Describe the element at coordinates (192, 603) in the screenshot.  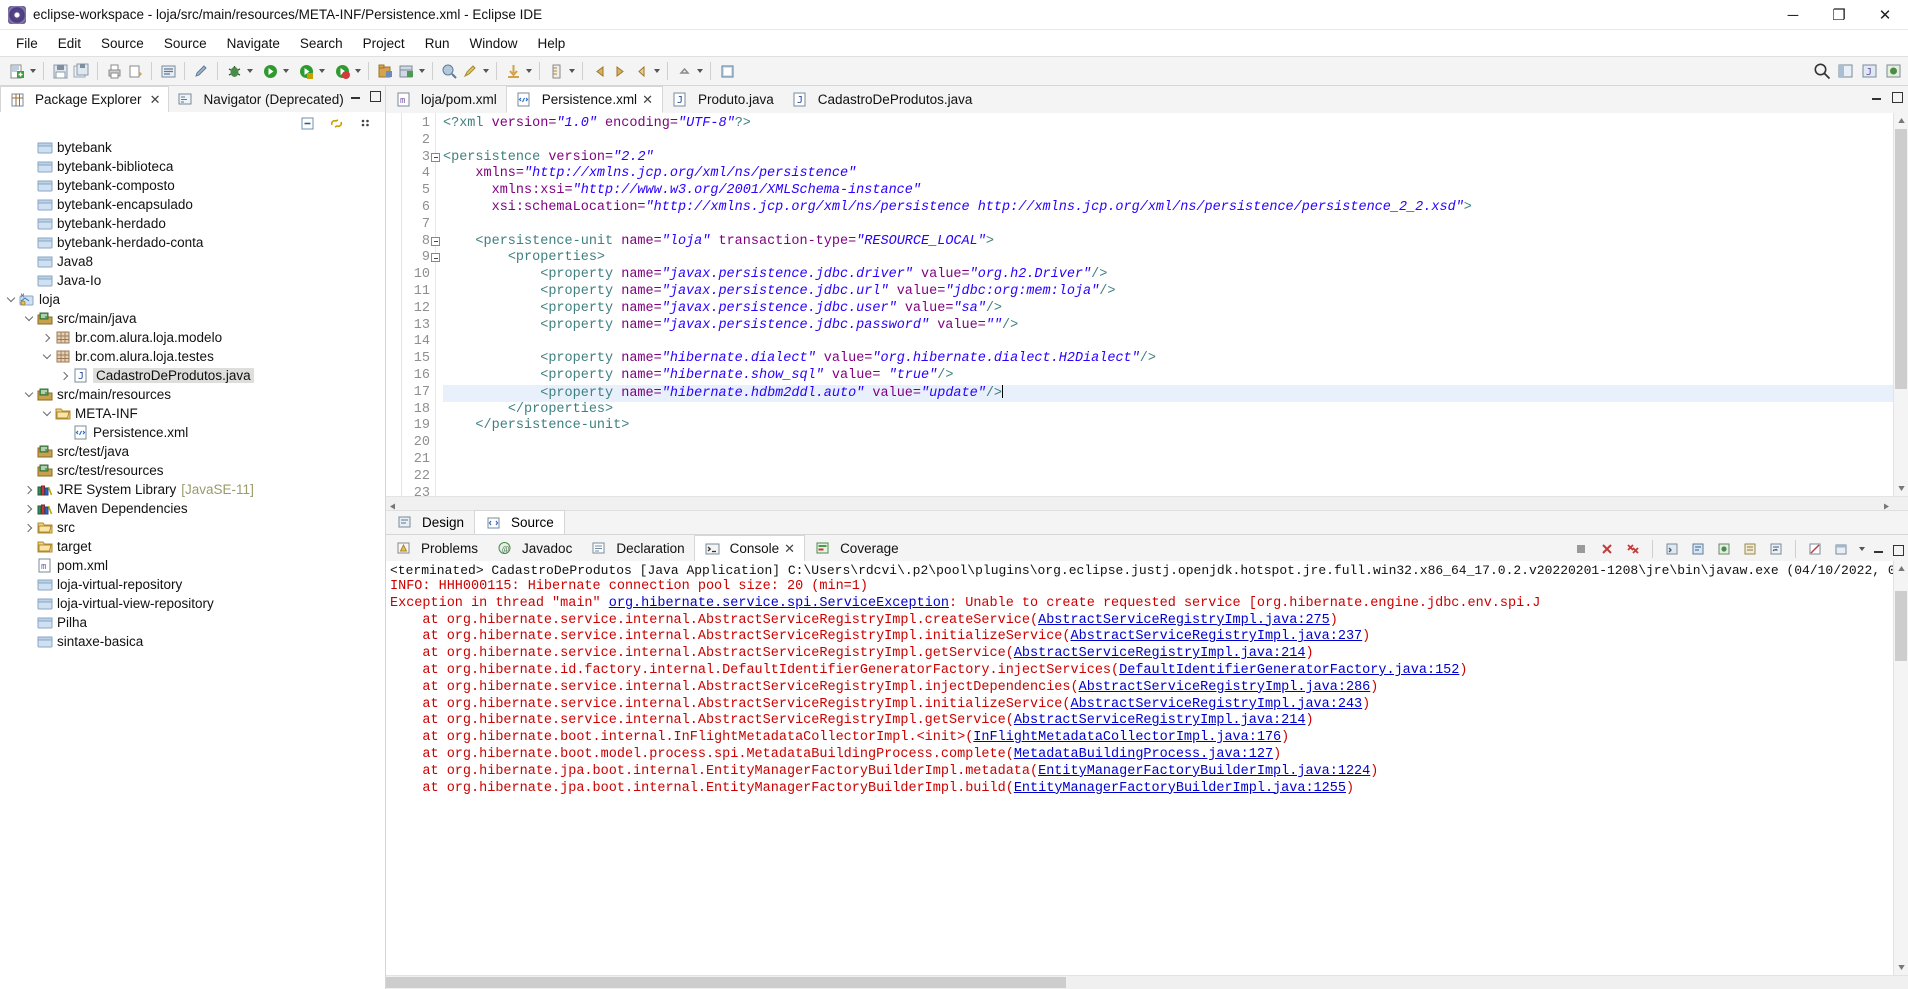
I see `tree-item: loja-virtual-view-repository` at that location.